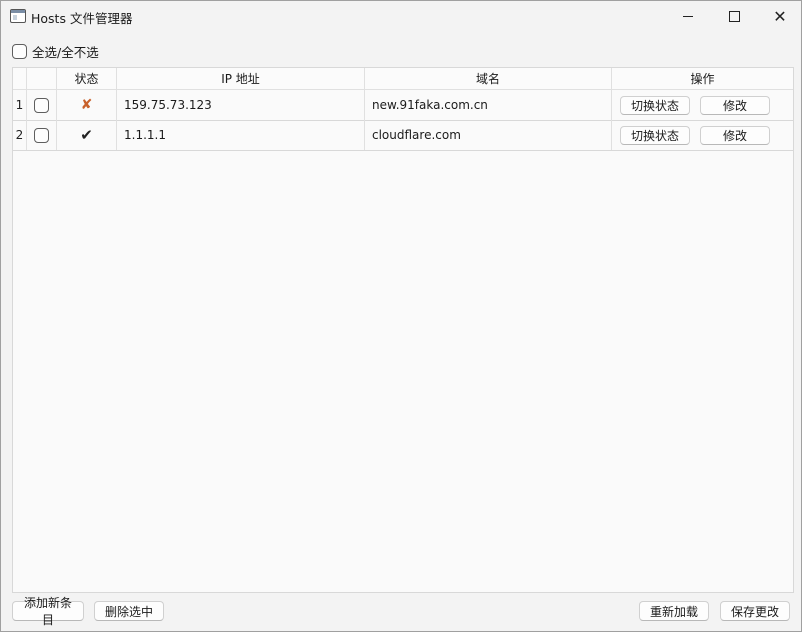 The width and height of the screenshot is (802, 632). Describe the element at coordinates (20, 135) in the screenshot. I see `row-number: 2` at that location.